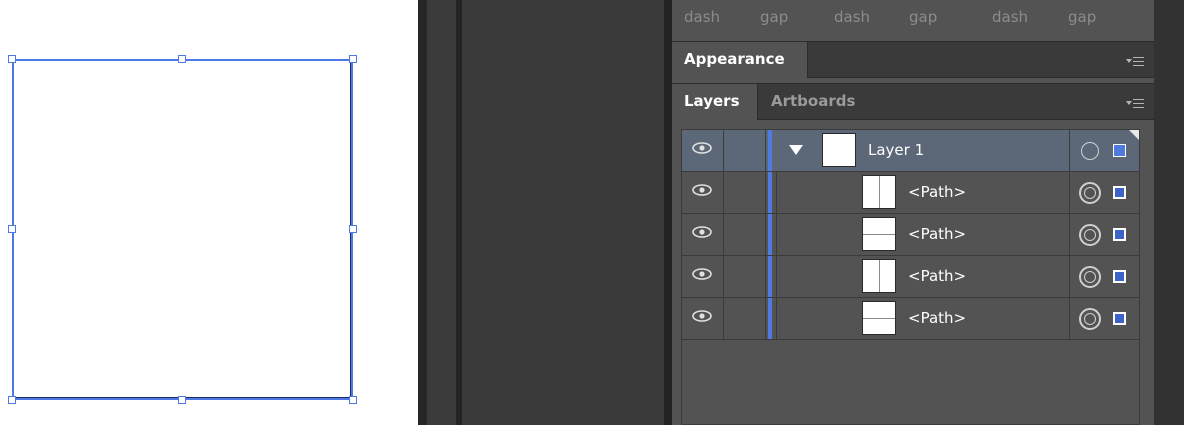  Describe the element at coordinates (12, 400) in the screenshot. I see `handle-bottom-left` at that location.